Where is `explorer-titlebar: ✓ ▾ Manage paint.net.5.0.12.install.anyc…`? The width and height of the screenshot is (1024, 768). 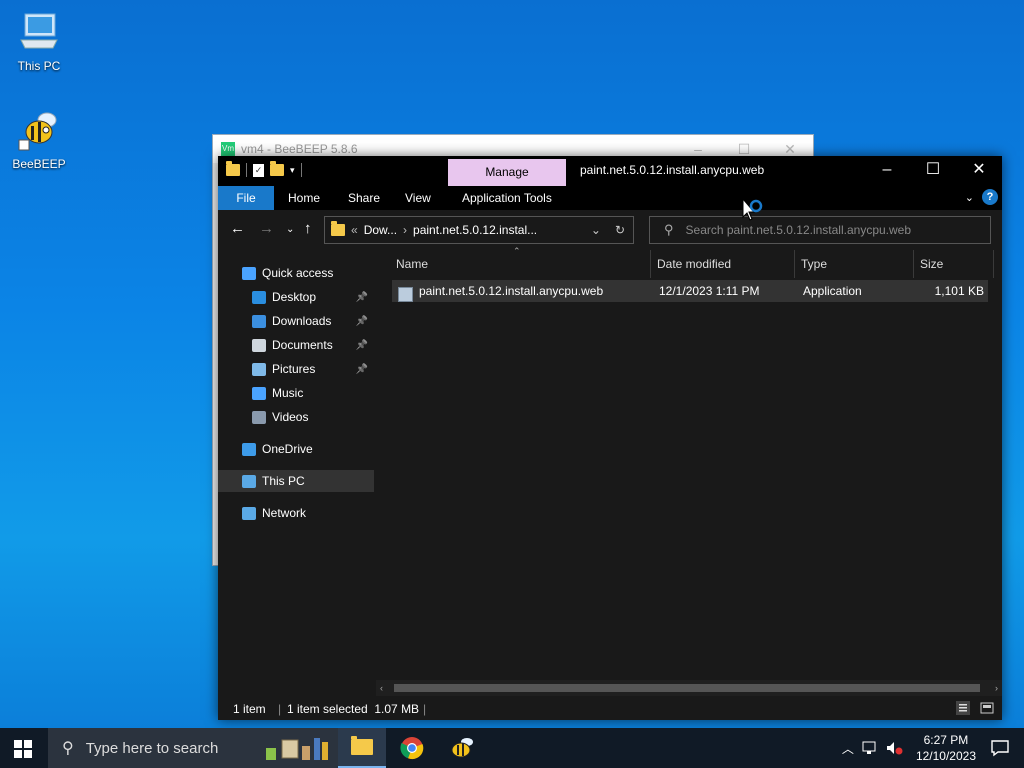
explorer-titlebar: ✓ ▾ Manage paint.net.5.0.12.install.anyc… is located at coordinates (610, 171).